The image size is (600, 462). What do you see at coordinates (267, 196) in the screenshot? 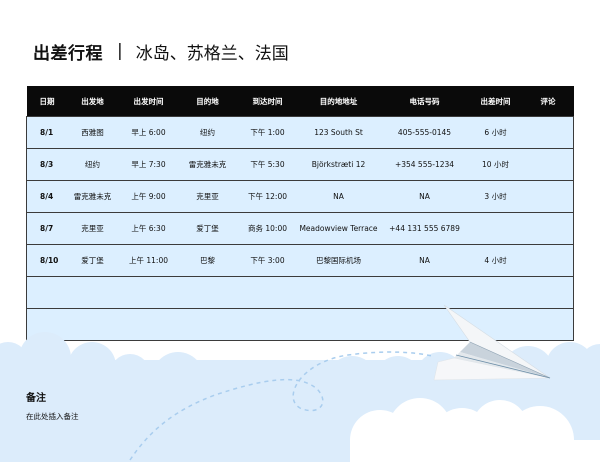
I see `cell-arrive-time: 下午 12:00` at bounding box center [267, 196].